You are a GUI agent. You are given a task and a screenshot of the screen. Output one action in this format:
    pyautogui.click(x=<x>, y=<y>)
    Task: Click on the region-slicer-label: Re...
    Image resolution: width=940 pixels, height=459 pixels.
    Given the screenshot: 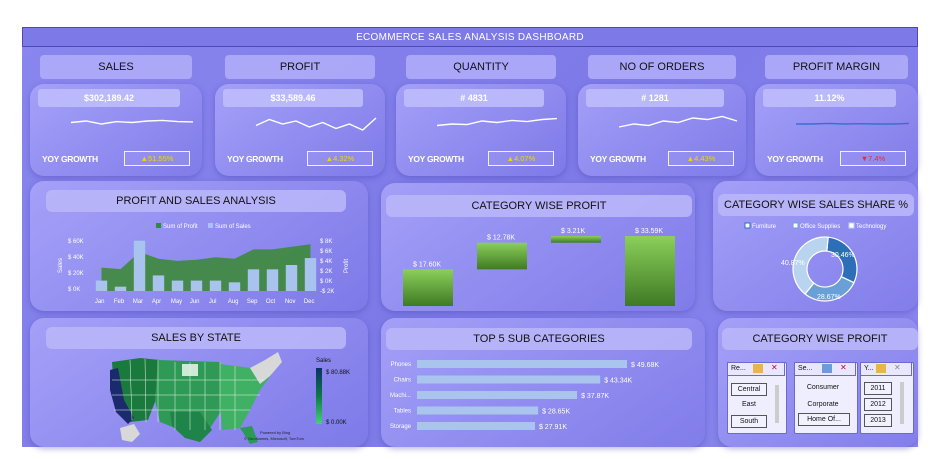 What is the action you would take?
    pyautogui.click(x=738, y=368)
    